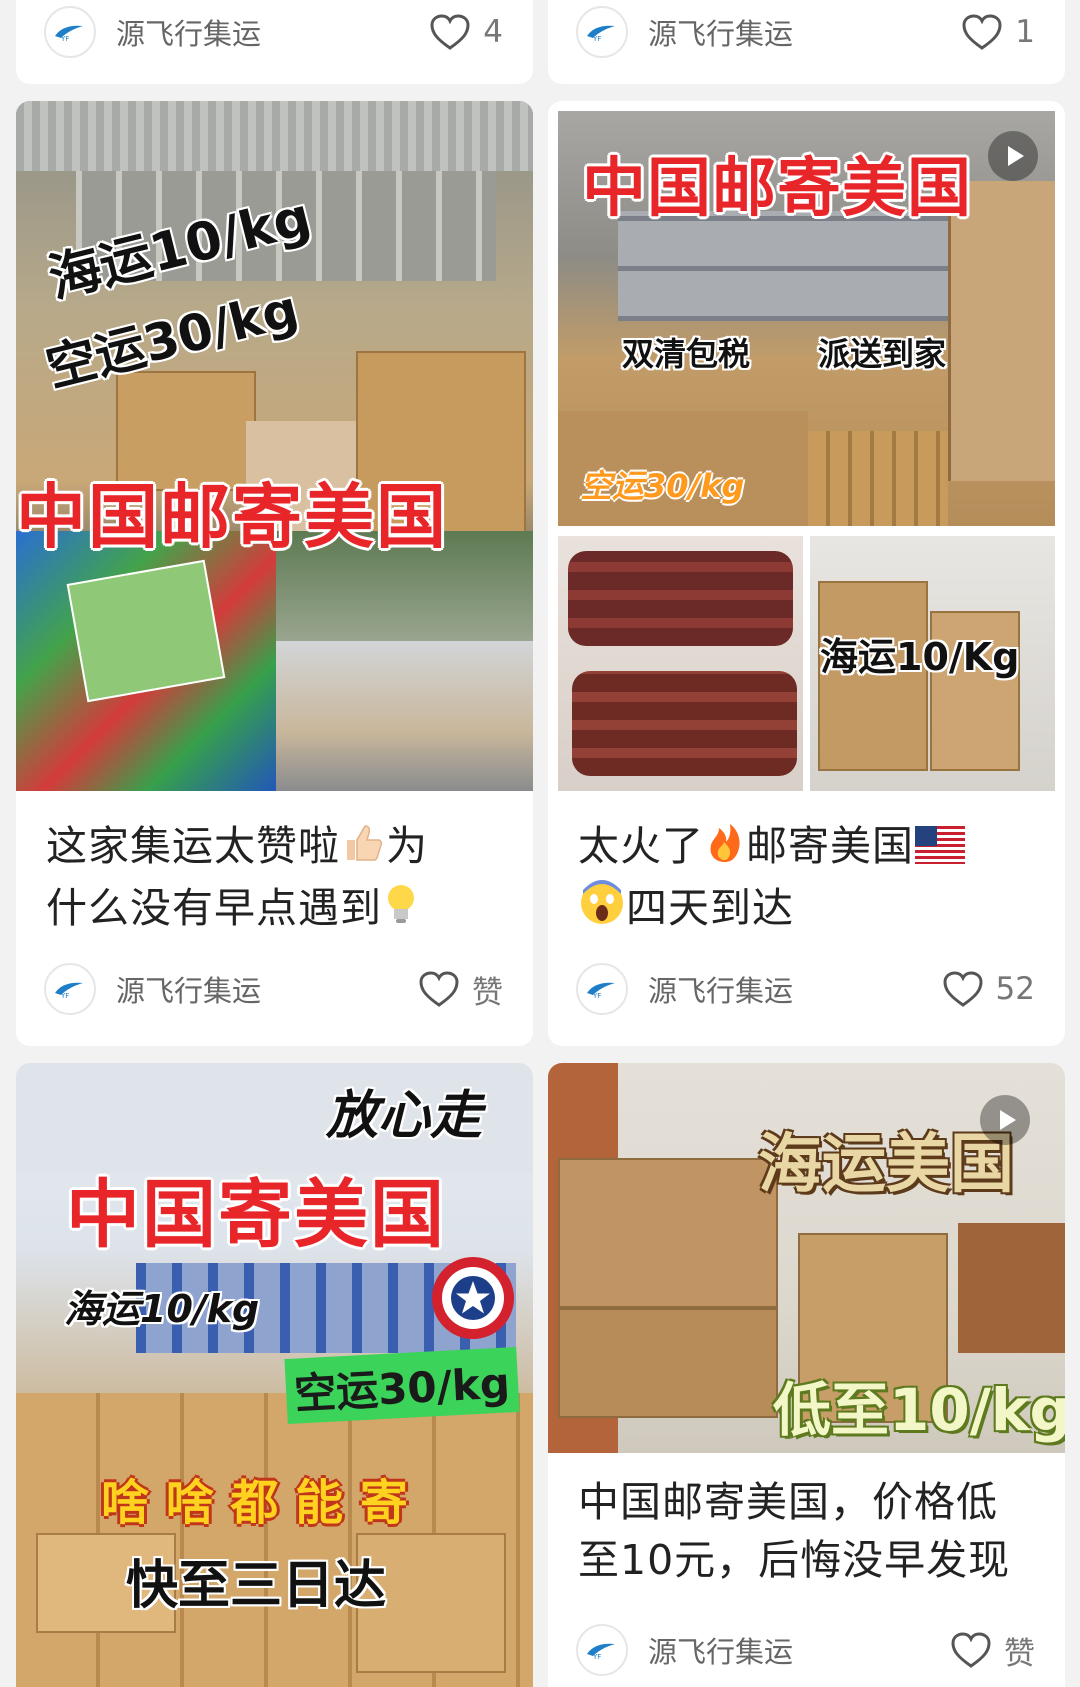 The width and height of the screenshot is (1080, 1687). I want to click on like-button: 52, so click(988, 989).